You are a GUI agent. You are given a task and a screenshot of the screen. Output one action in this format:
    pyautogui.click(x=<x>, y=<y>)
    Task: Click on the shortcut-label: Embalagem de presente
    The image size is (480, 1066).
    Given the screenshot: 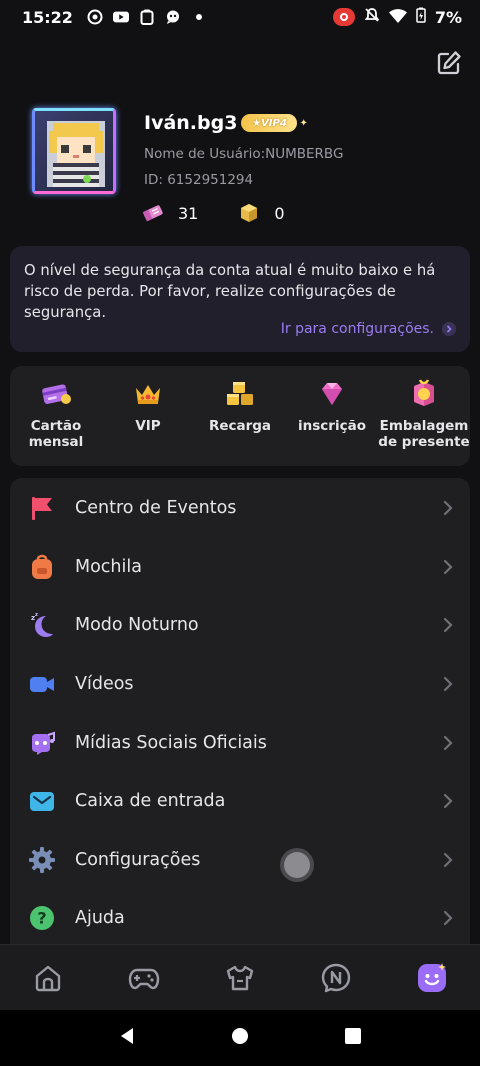 What is the action you would take?
    pyautogui.click(x=424, y=434)
    